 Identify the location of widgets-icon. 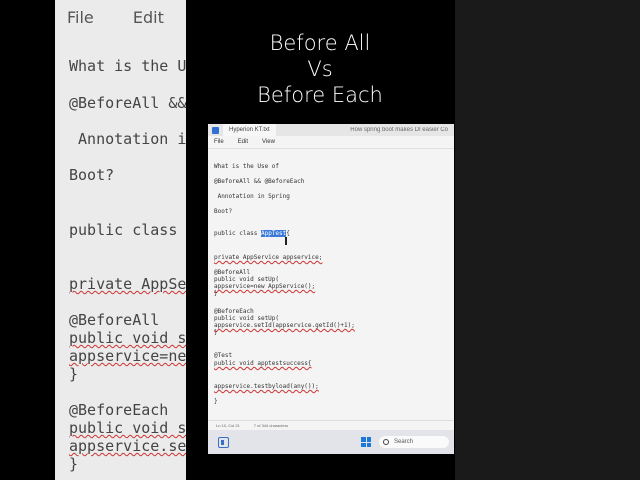
(223, 442).